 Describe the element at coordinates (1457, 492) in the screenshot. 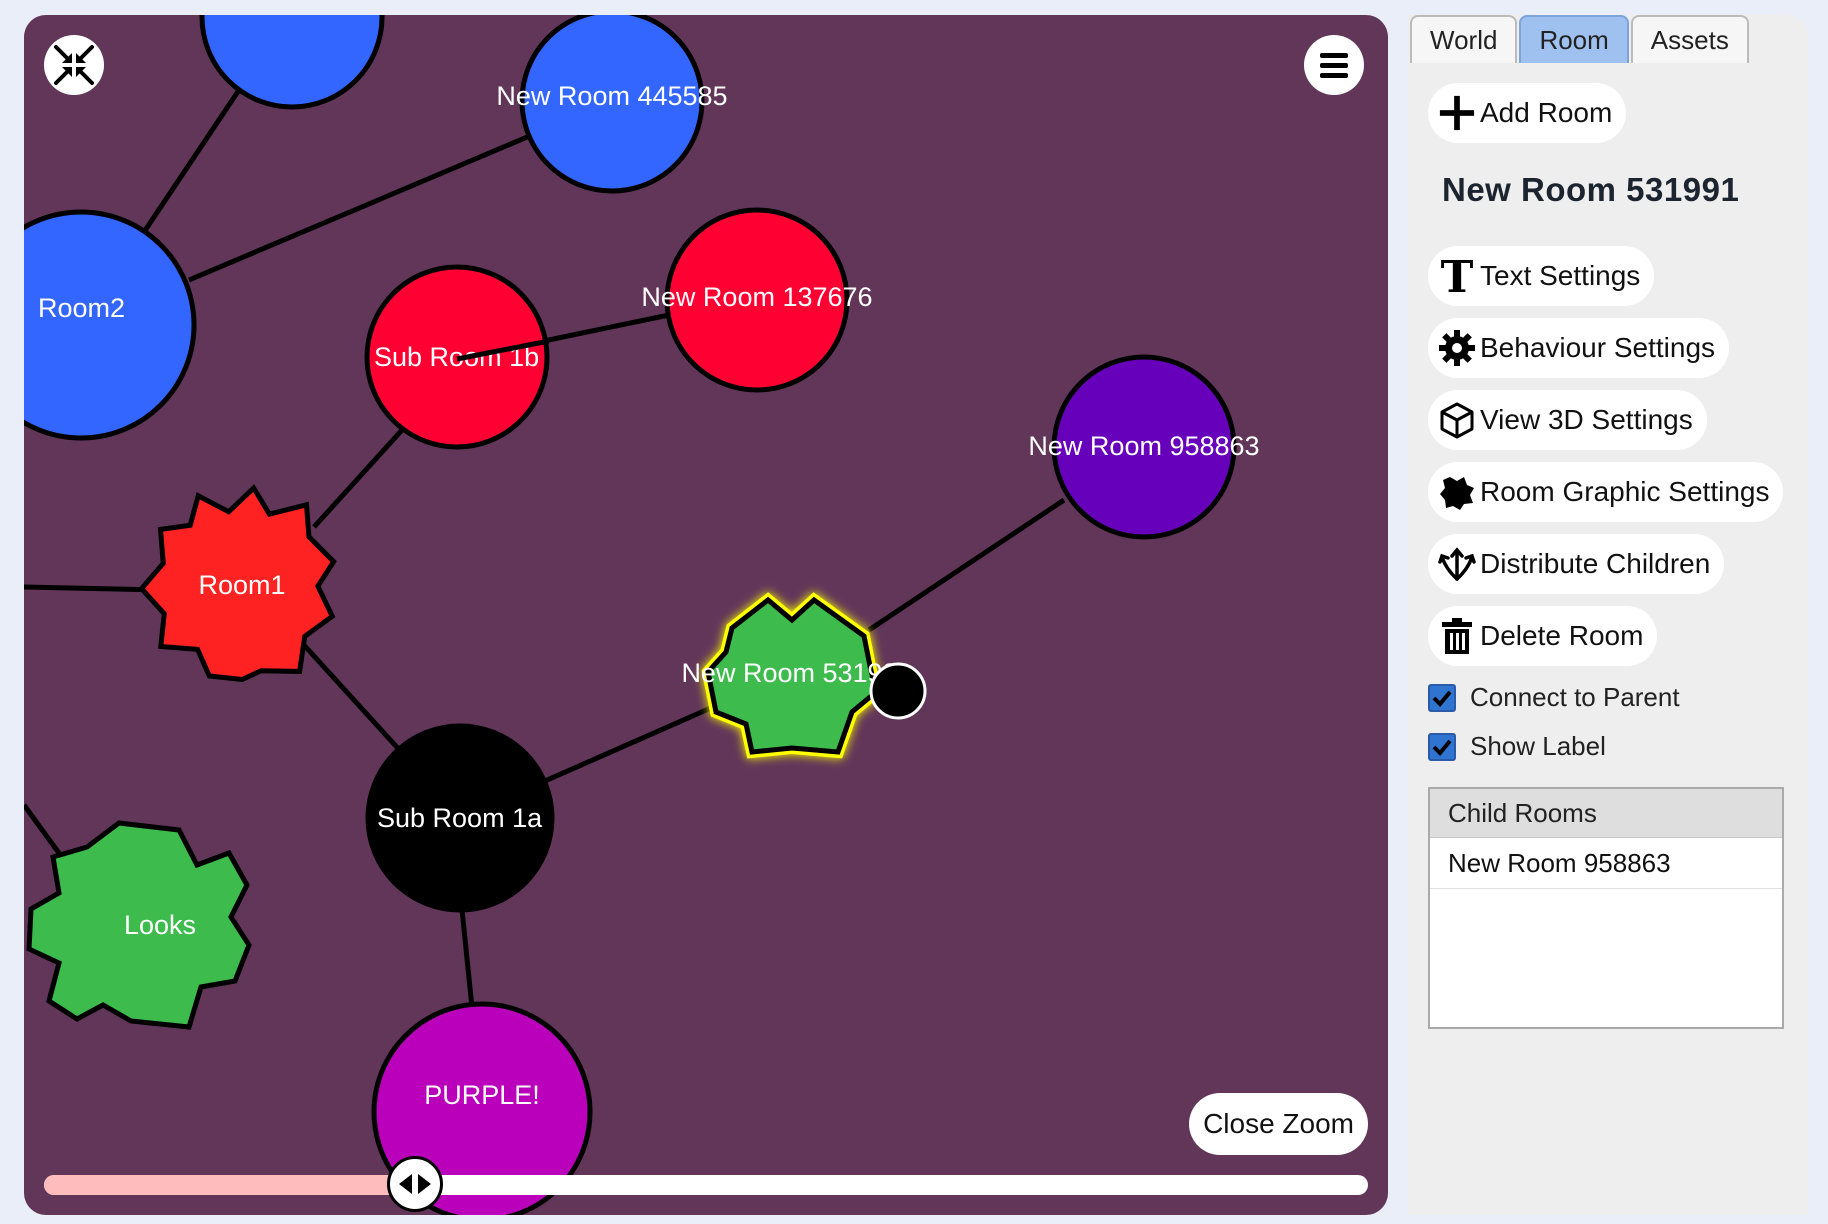

I see `gear-shape-icon` at that location.